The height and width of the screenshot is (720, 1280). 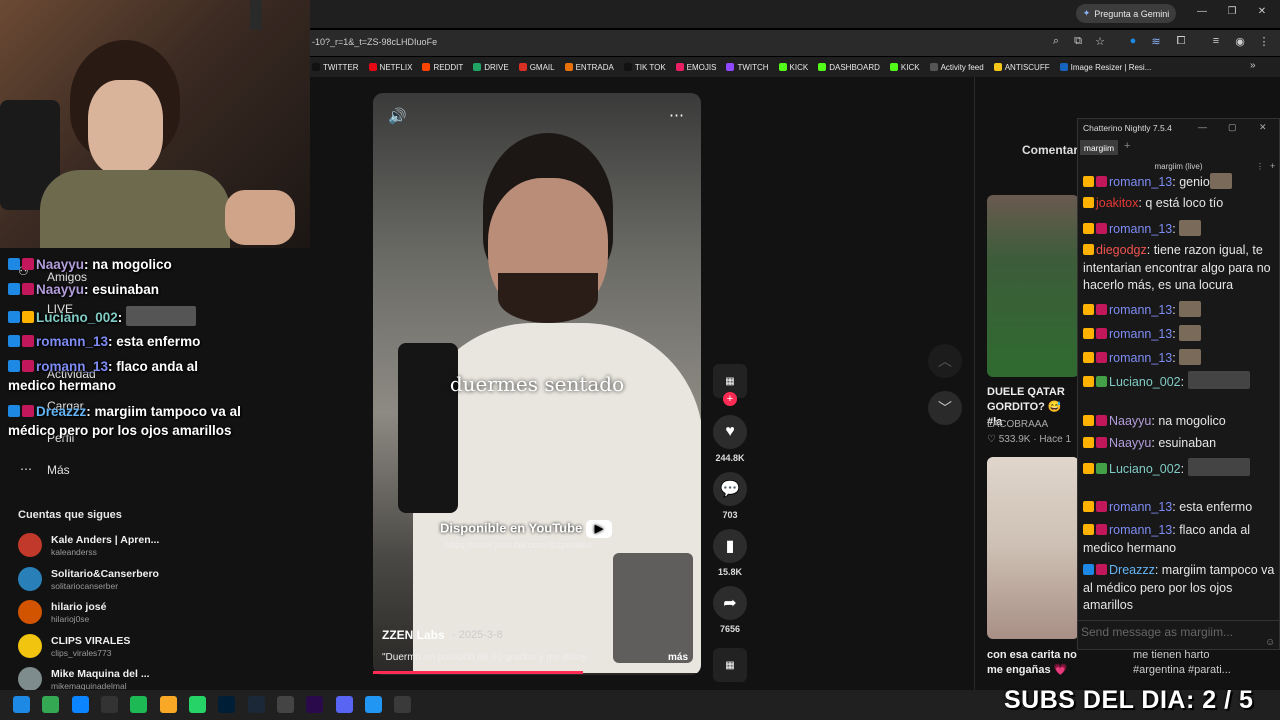 I want to click on split-add-icon: +, so click(x=1272, y=166).